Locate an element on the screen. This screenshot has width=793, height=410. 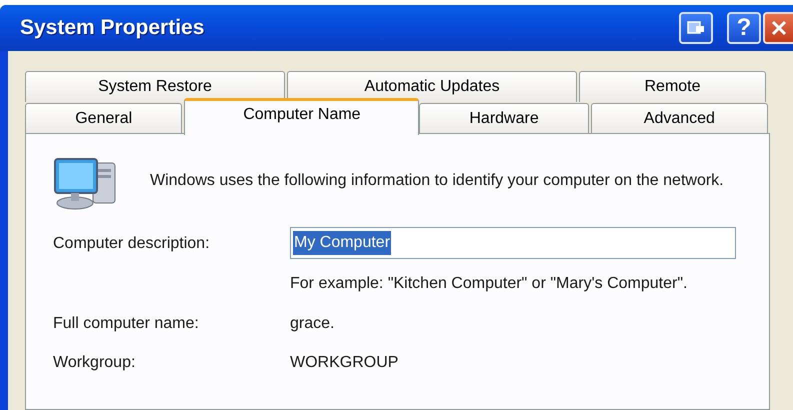
minimize-to-tray-button is located at coordinates (696, 28).